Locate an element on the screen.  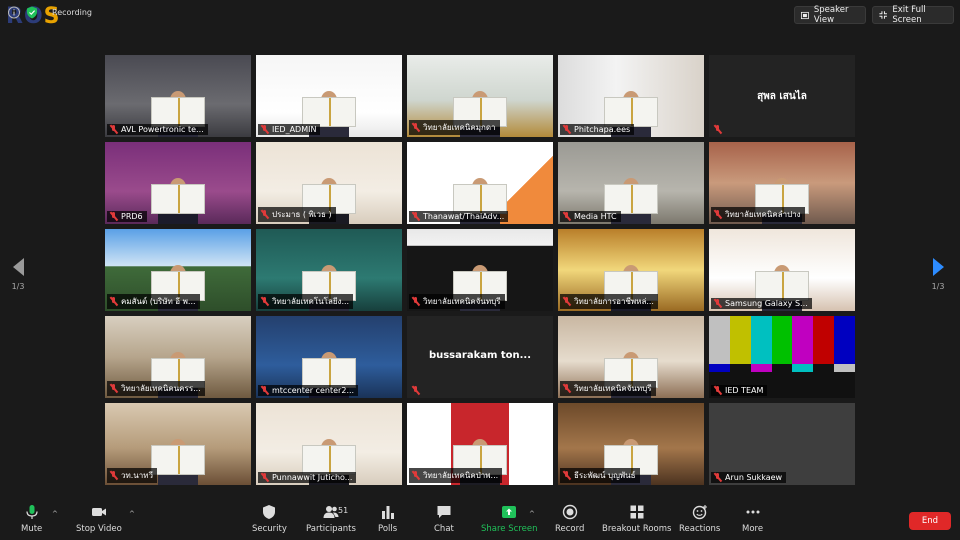
previous-page-button: 1/3 is located at coordinates (18, 274).